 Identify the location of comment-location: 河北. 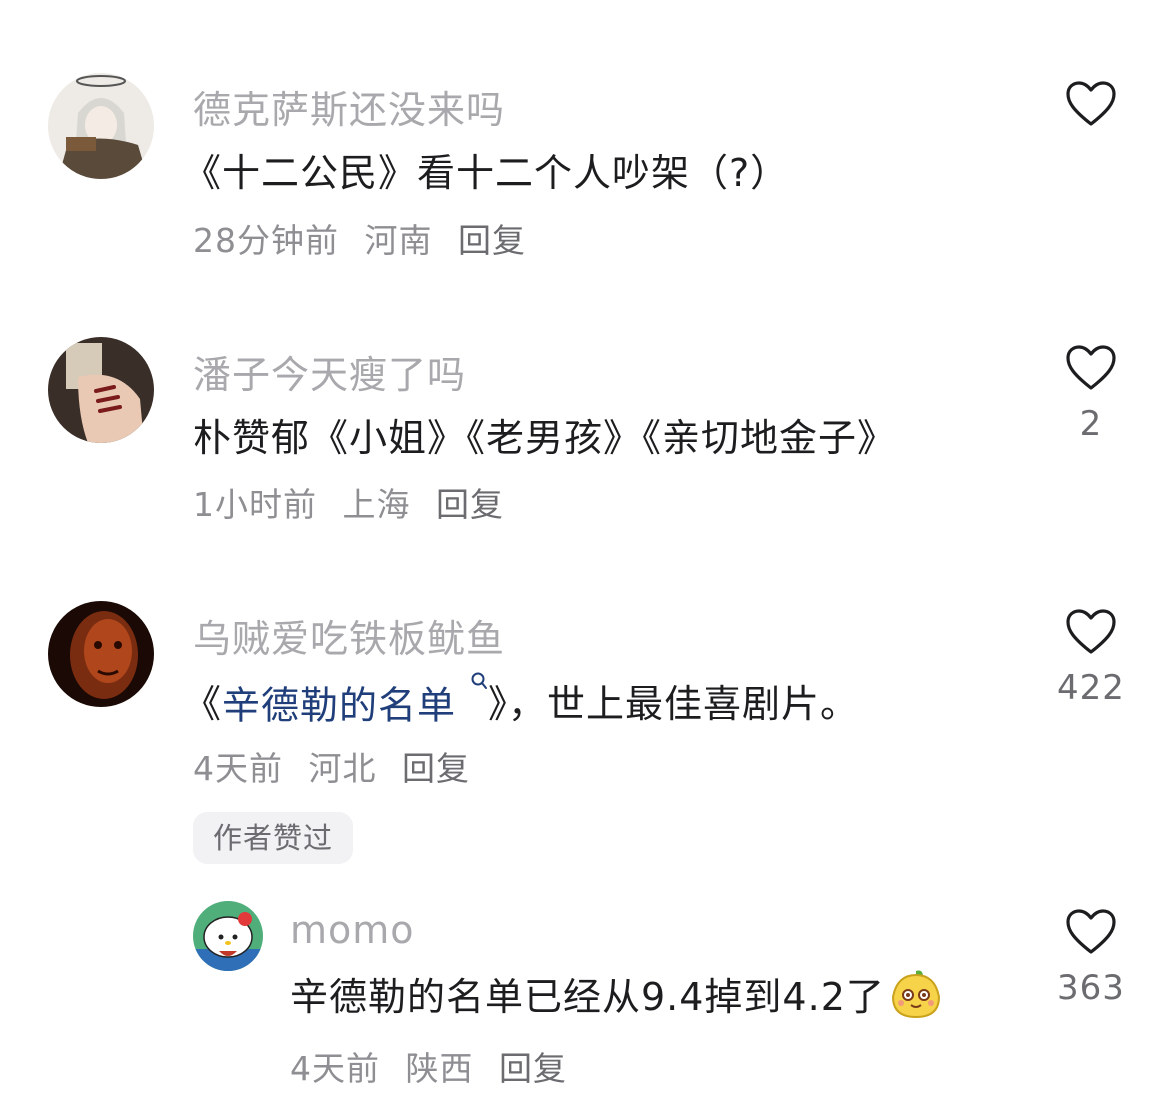
(342, 768).